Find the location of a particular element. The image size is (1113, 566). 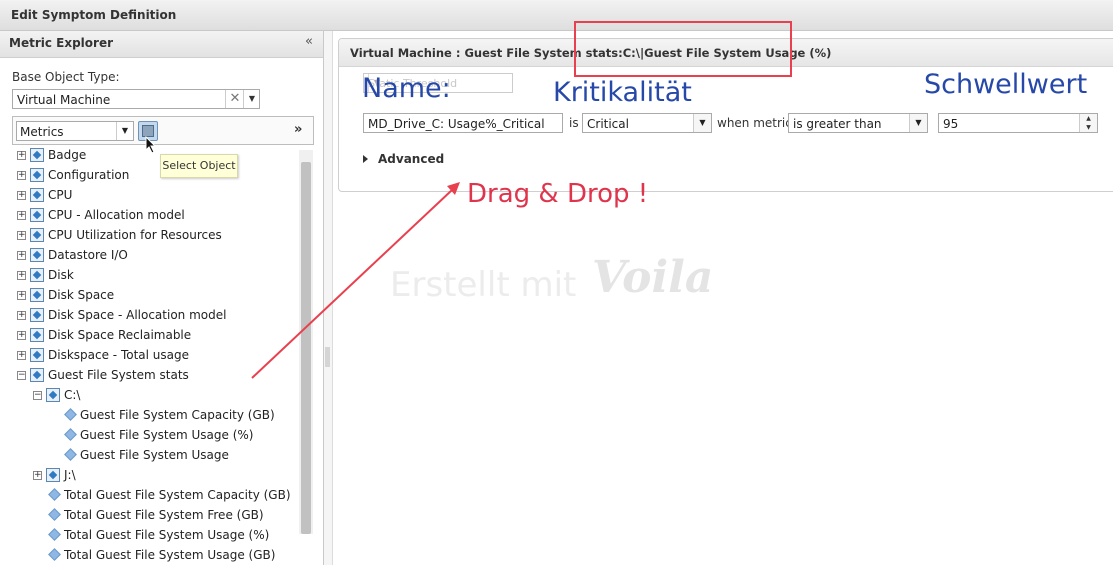

symptom-name-value: MD_Drive_C: Usage%_Critical is located at coordinates (456, 124).